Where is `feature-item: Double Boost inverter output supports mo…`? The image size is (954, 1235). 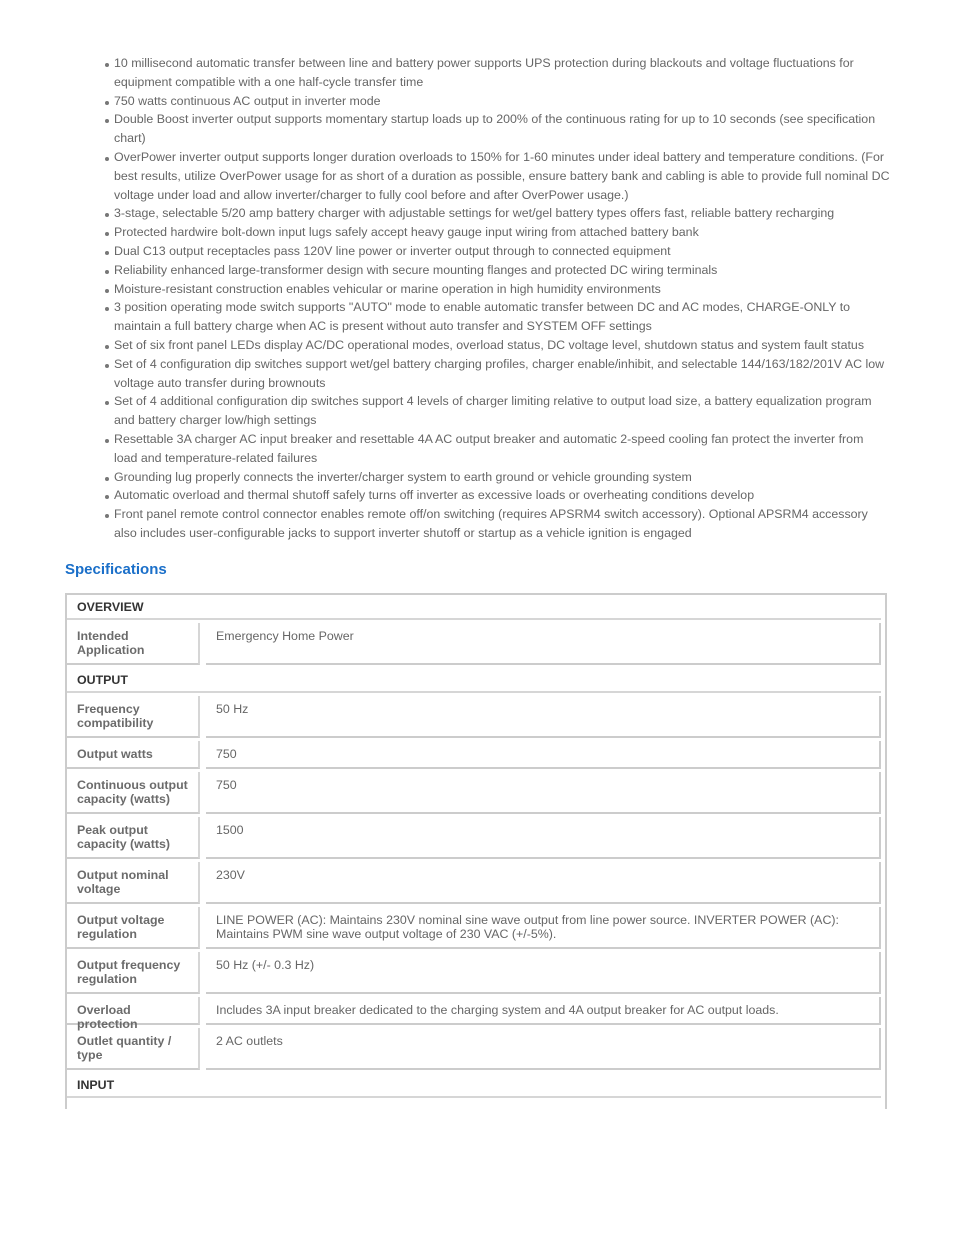
feature-item: Double Boost inverter output supports mo… is located at coordinates (495, 129).